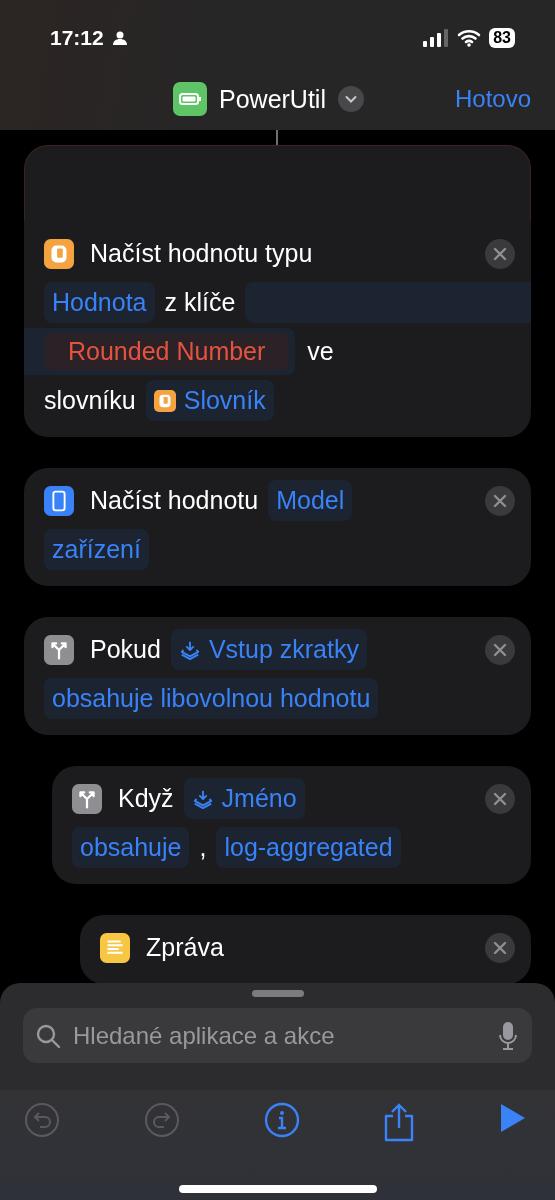  I want to click on empty-key-field, so click(388, 302).